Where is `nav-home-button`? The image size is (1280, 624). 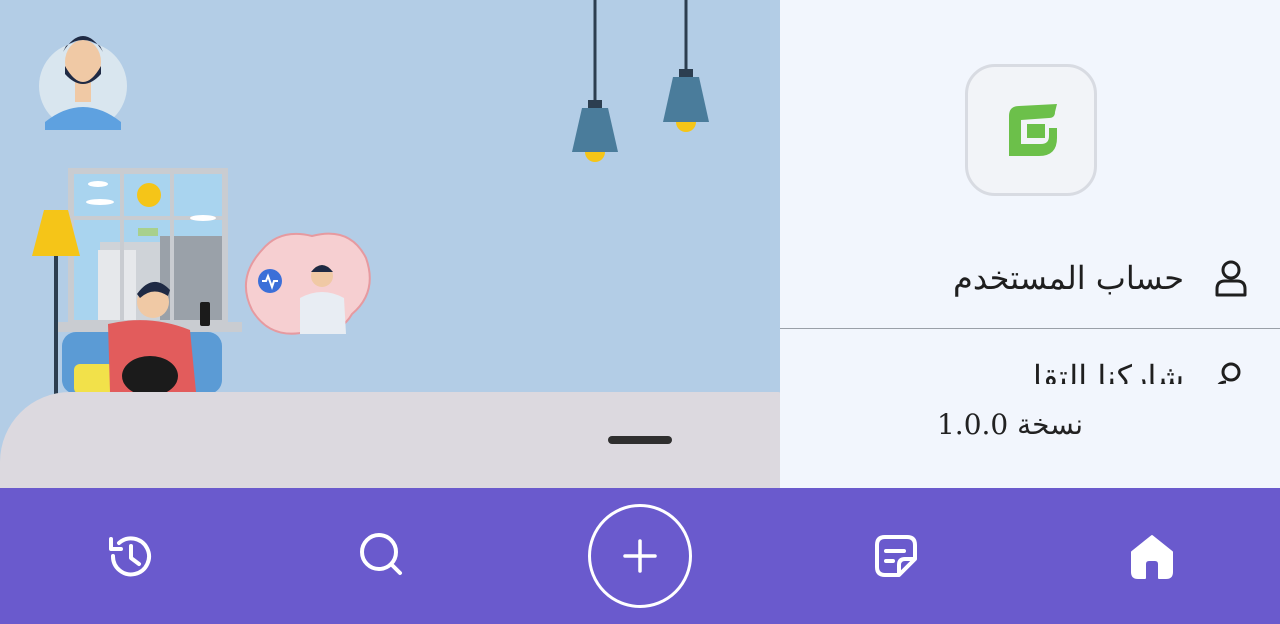
nav-home-button is located at coordinates (1152, 556).